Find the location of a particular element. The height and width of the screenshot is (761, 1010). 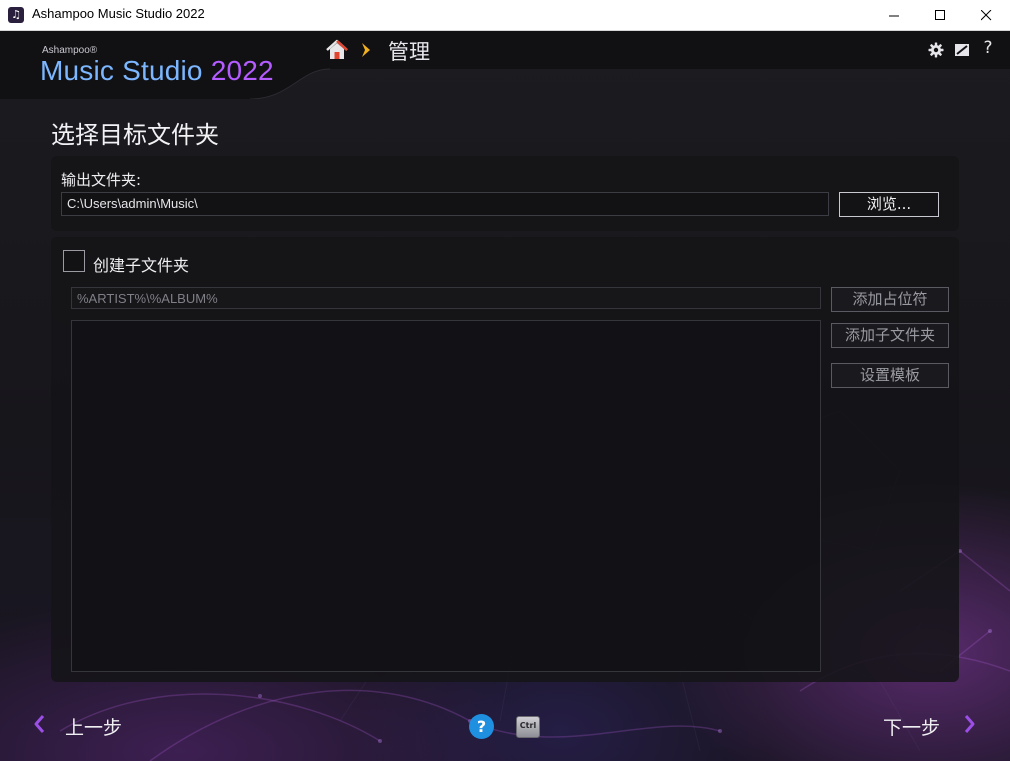

maximize-icon is located at coordinates (939, 14).